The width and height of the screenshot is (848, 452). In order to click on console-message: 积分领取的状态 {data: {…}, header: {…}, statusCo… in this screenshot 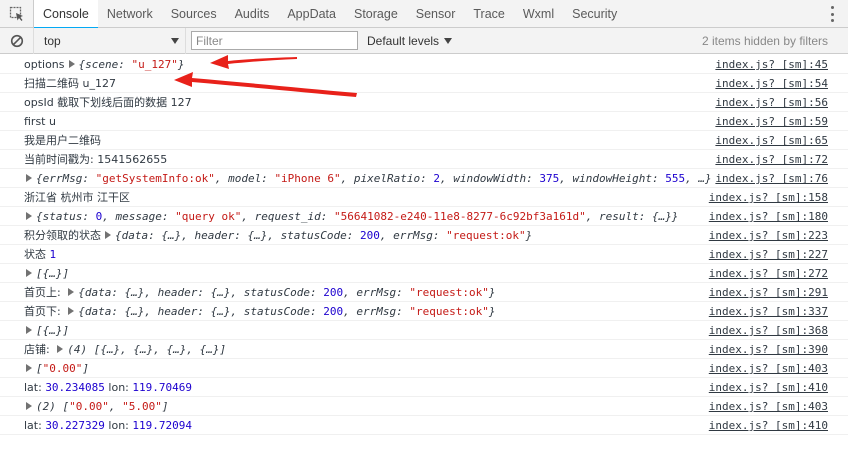, I will do `click(424, 235)`.